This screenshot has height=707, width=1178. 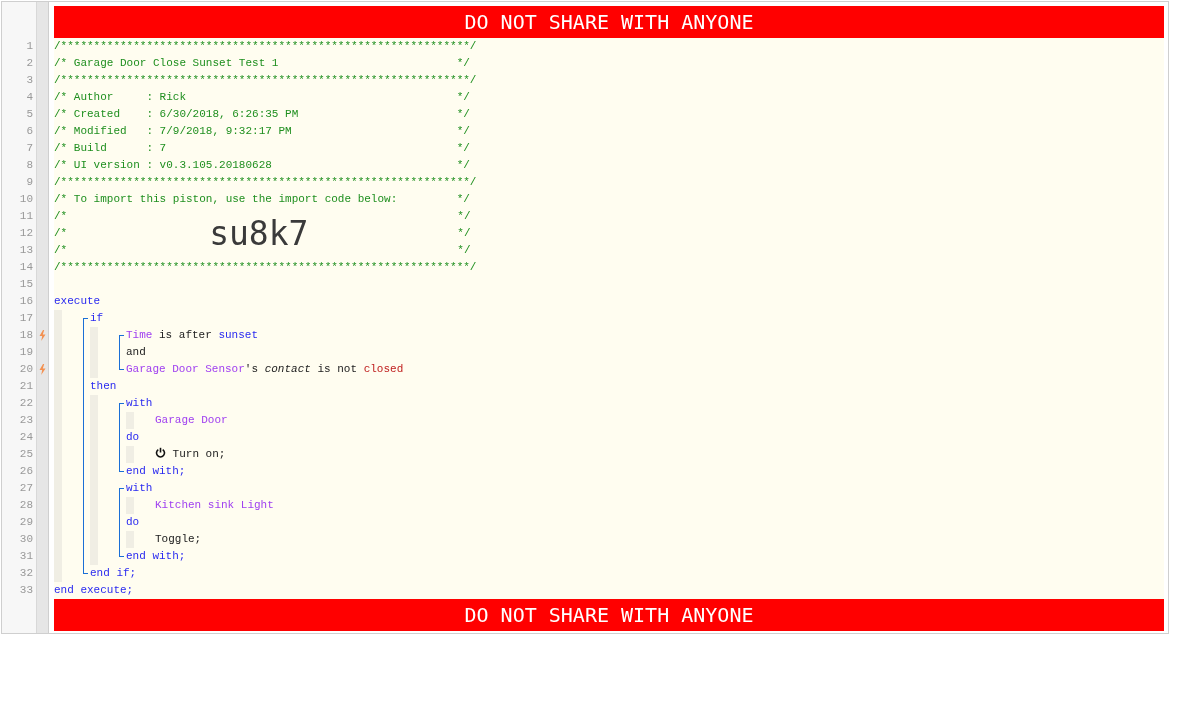 What do you see at coordinates (287, 369) in the screenshot?
I see `attribute-name: contact` at bounding box center [287, 369].